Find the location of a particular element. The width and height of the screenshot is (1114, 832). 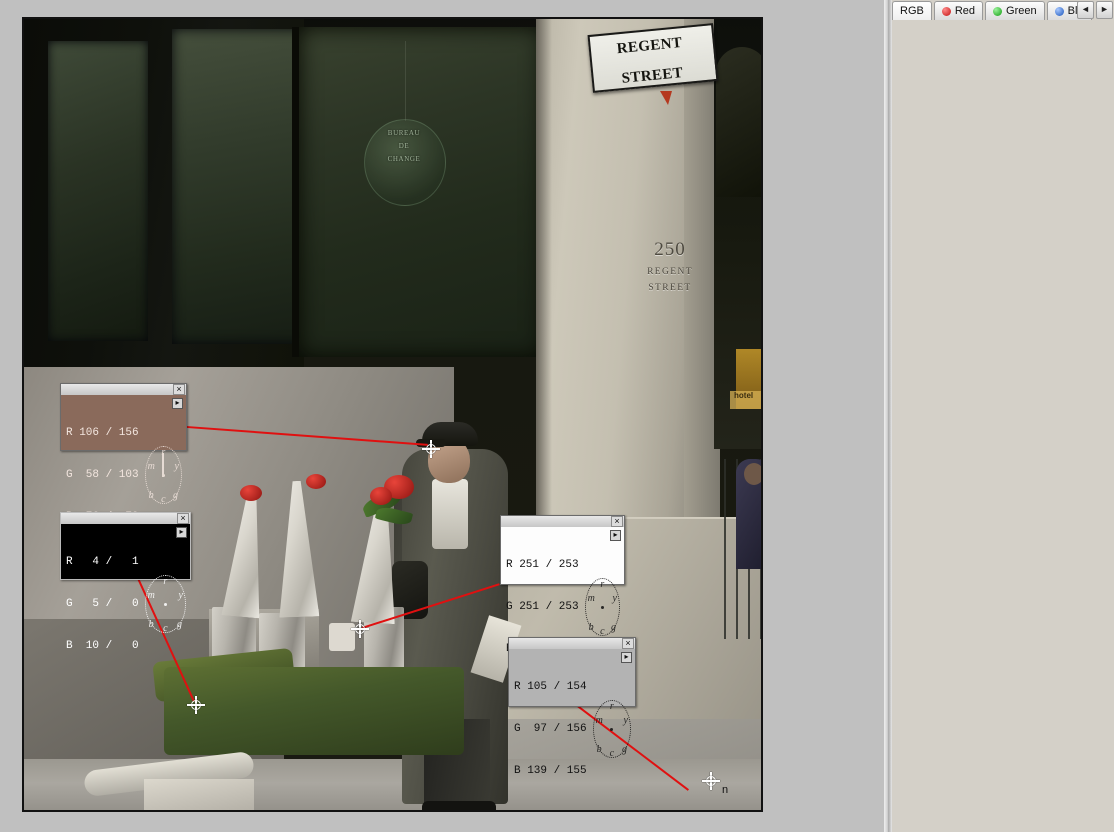

color-sample-card-2: × R 4 / 1 G 5 / 0 B 10 / 0 r y g c b m ▸ is located at coordinates (125, 582).